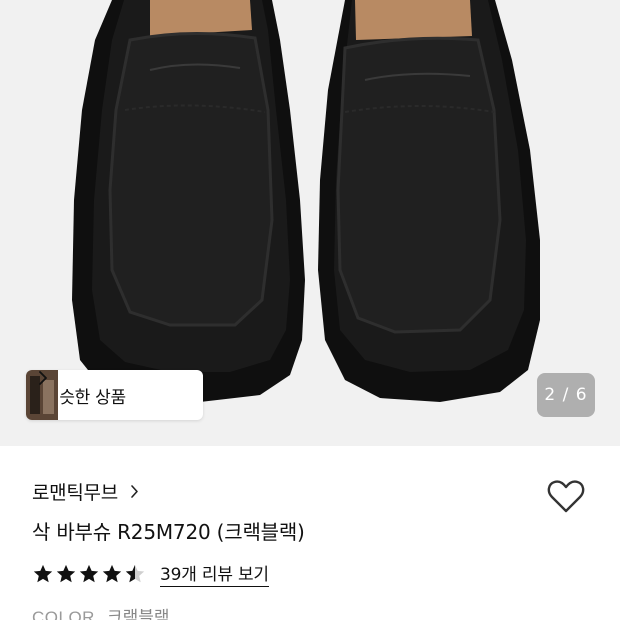  Describe the element at coordinates (75, 493) in the screenshot. I see `brand-name: 로맨틱무브` at that location.